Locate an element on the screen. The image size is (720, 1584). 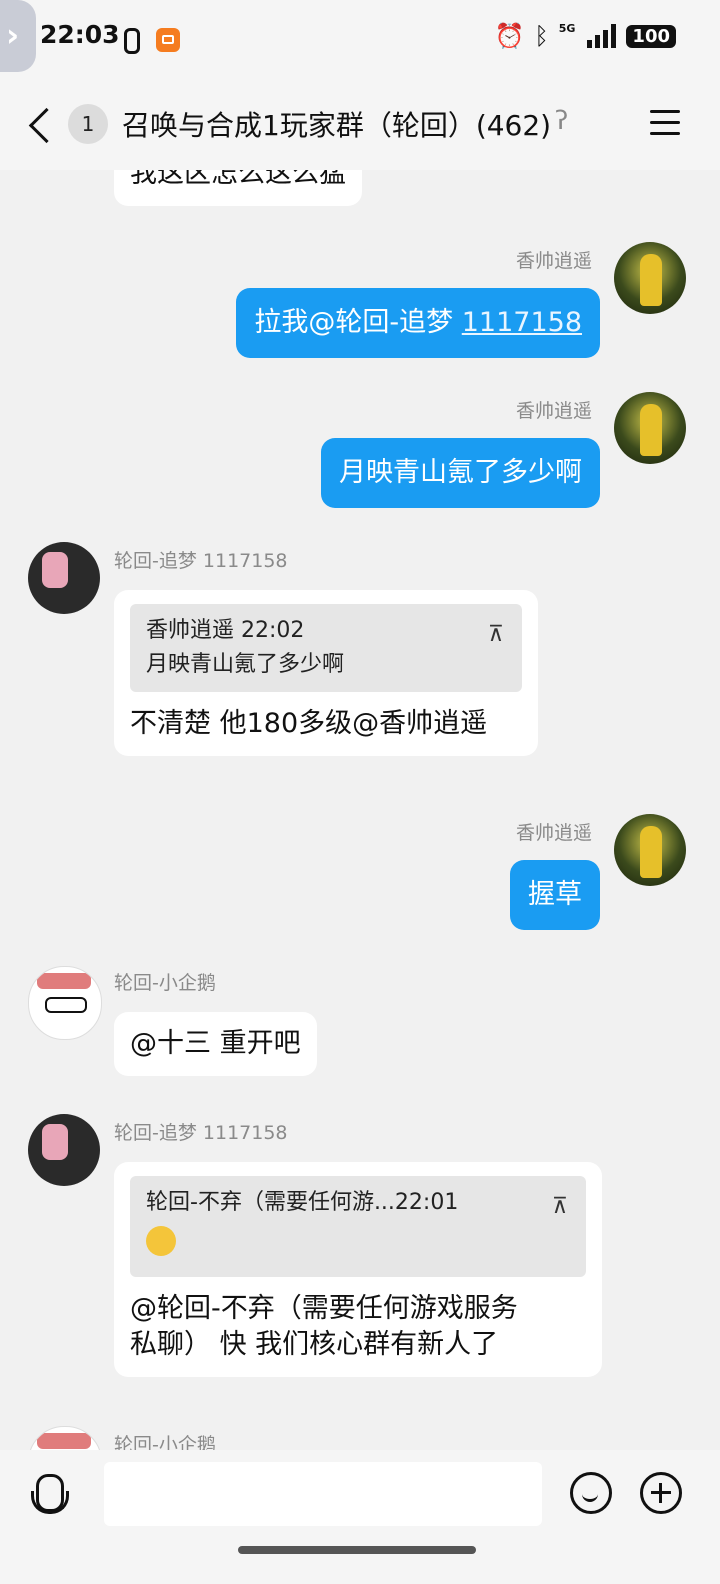
side-panel-handle: › is located at coordinates (18, 36).